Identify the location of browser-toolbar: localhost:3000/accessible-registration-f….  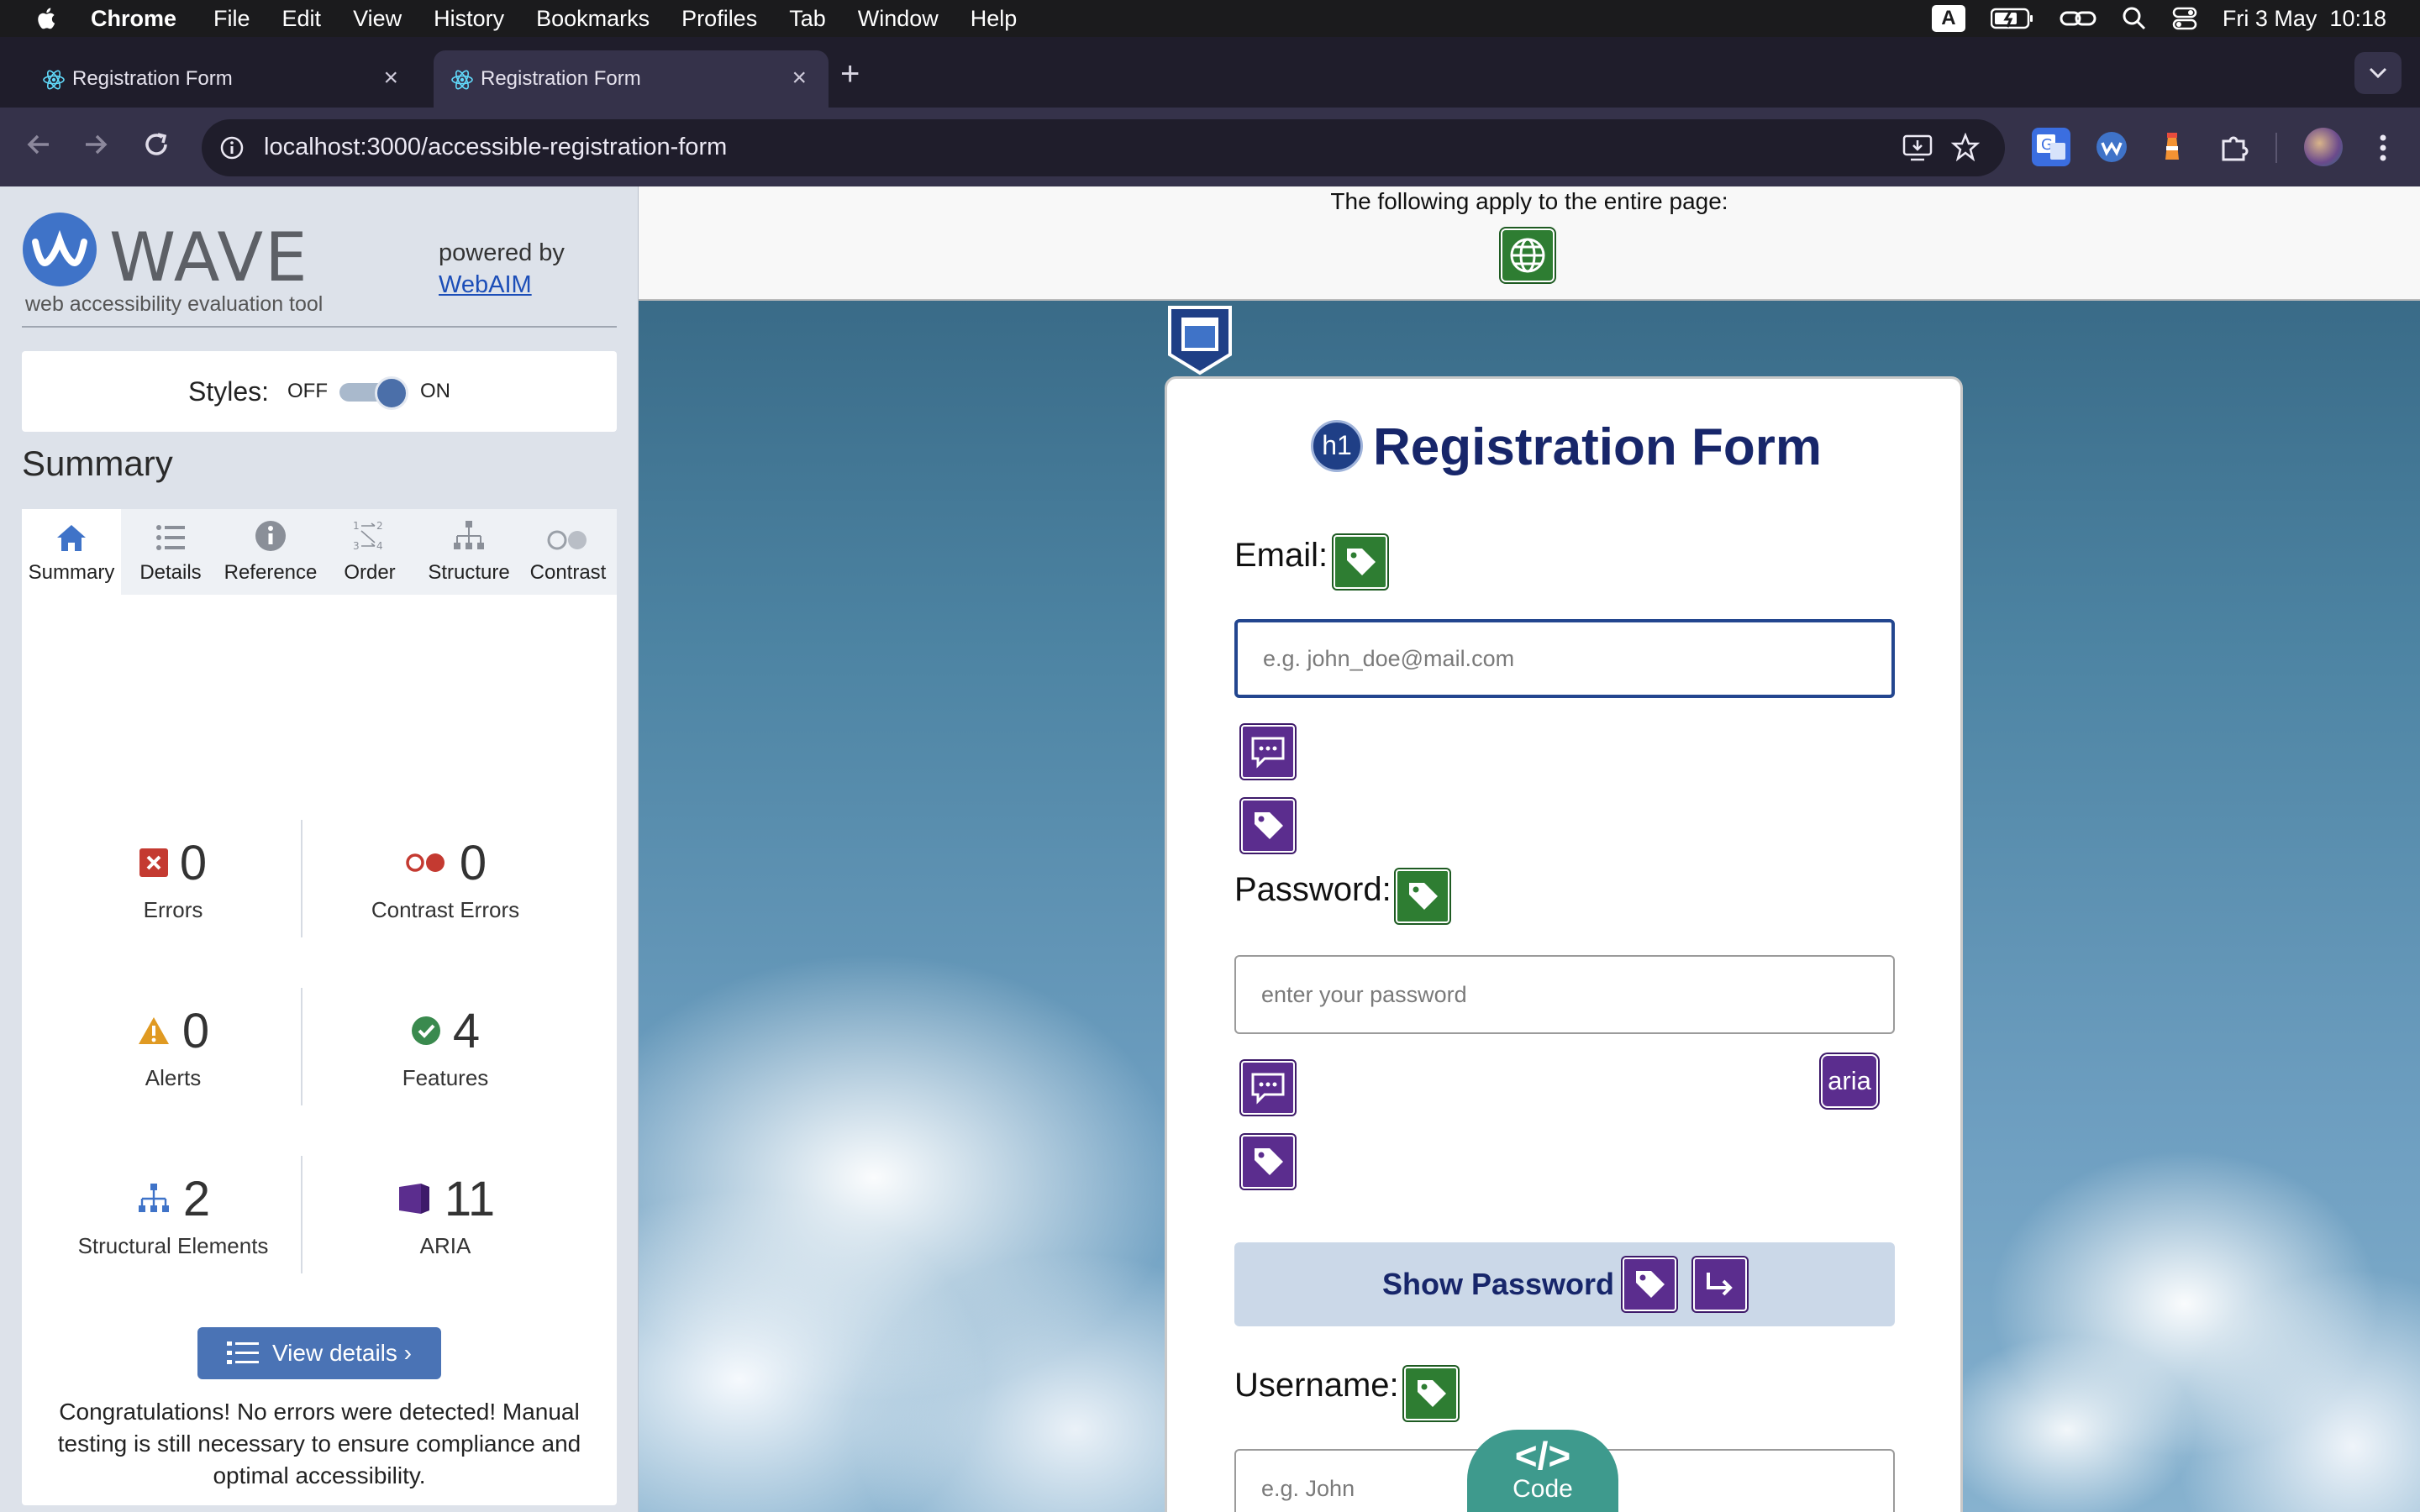
(1210, 147).